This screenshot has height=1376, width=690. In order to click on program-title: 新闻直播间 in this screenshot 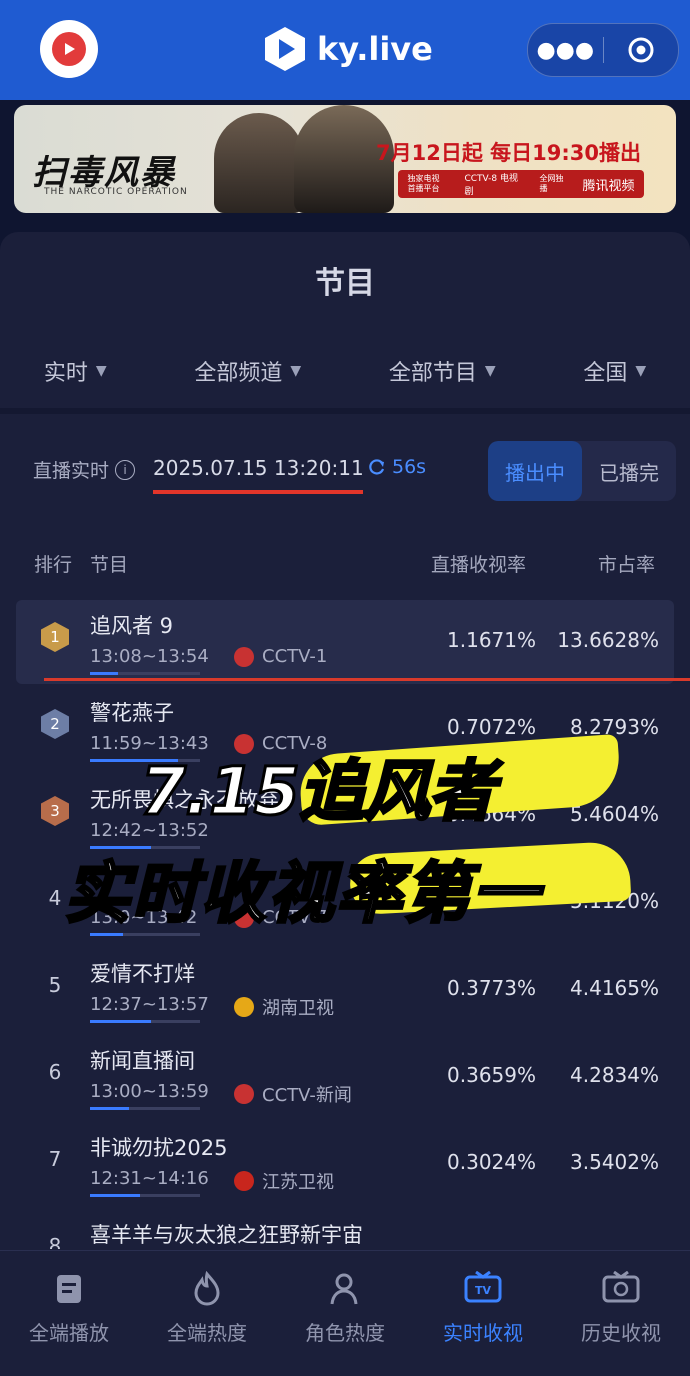, I will do `click(142, 1061)`.